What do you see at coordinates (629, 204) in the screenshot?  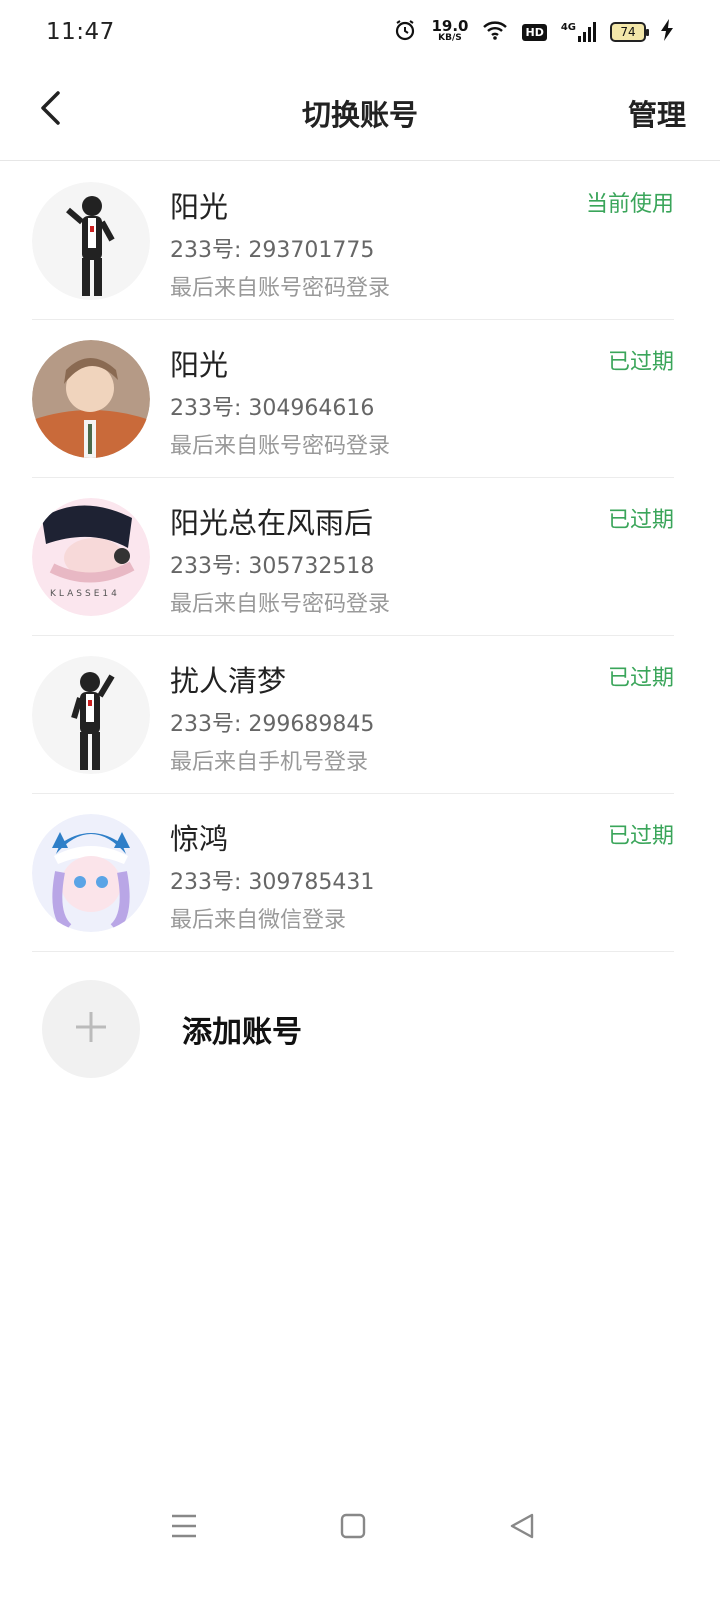 I see `account-status: 当前使用` at bounding box center [629, 204].